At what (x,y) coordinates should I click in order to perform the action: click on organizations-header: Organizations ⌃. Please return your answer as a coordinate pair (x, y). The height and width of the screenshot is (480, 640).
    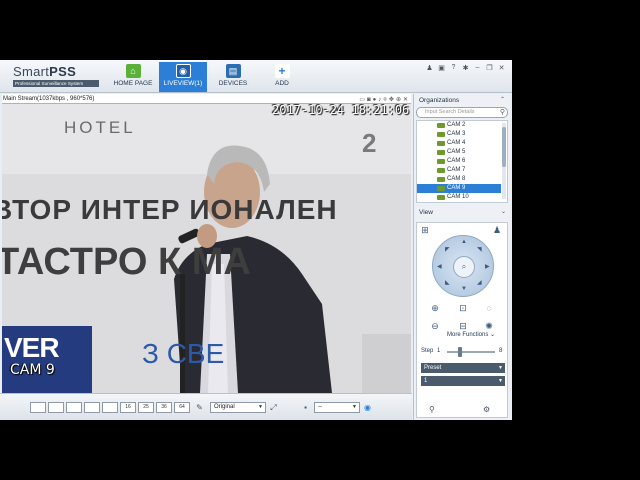
    Looking at the image, I should click on (462, 99).